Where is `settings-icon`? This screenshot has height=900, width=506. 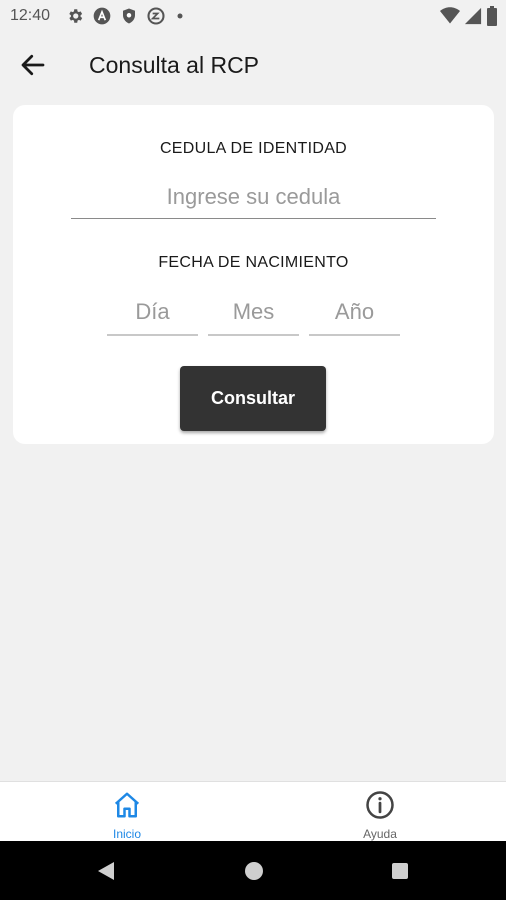
settings-icon is located at coordinates (76, 16).